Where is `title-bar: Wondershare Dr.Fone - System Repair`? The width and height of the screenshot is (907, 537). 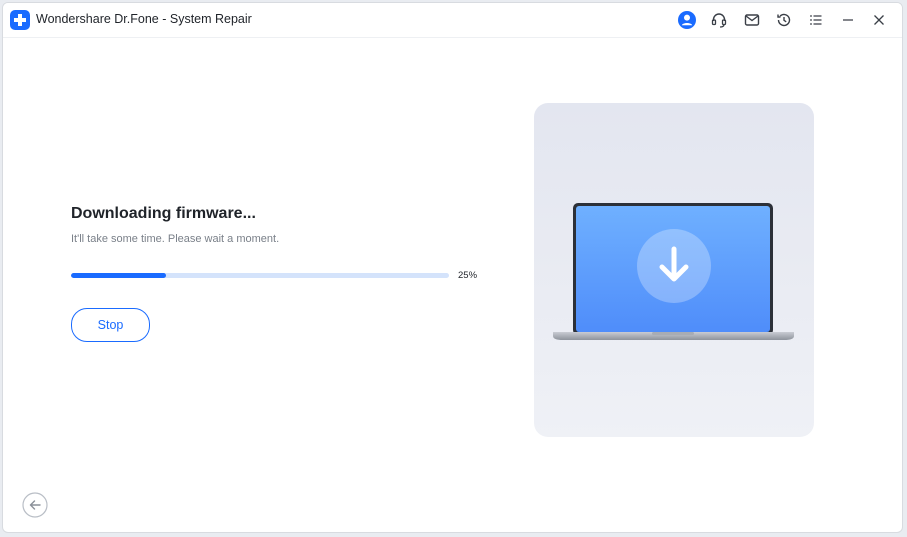 title-bar: Wondershare Dr.Fone - System Repair is located at coordinates (452, 20).